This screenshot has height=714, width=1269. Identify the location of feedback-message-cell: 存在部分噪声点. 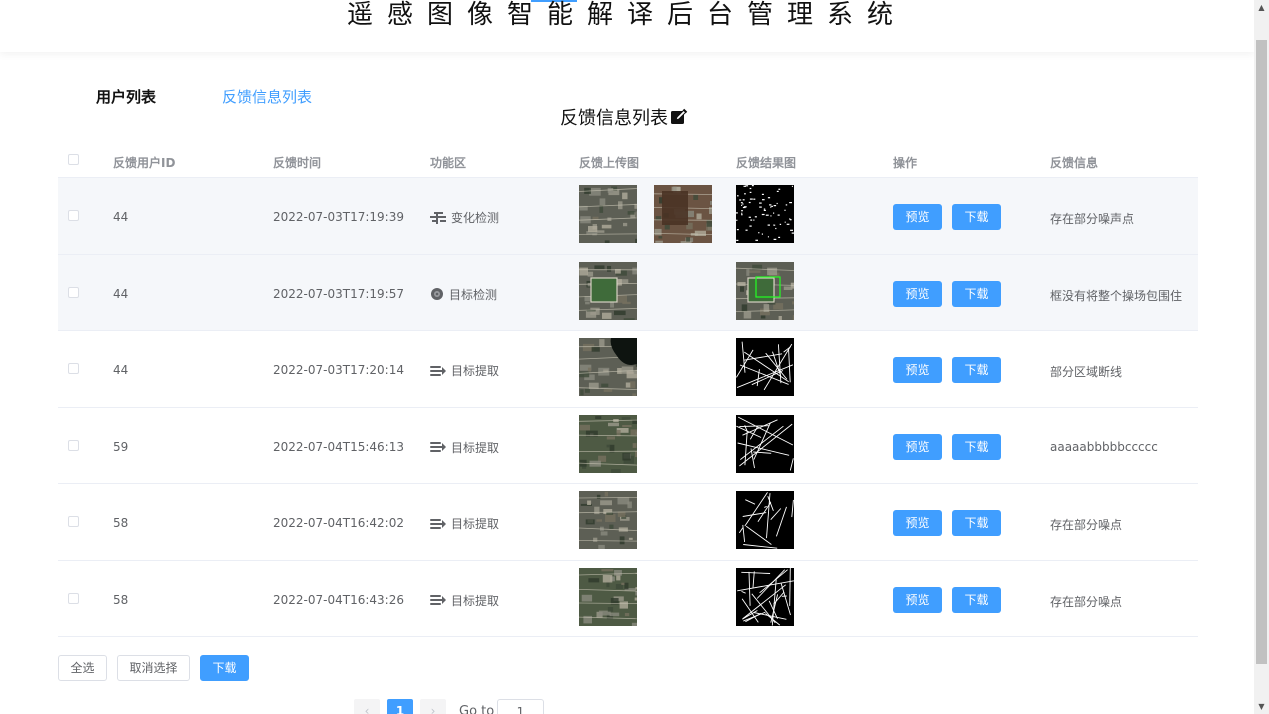
(1092, 219).